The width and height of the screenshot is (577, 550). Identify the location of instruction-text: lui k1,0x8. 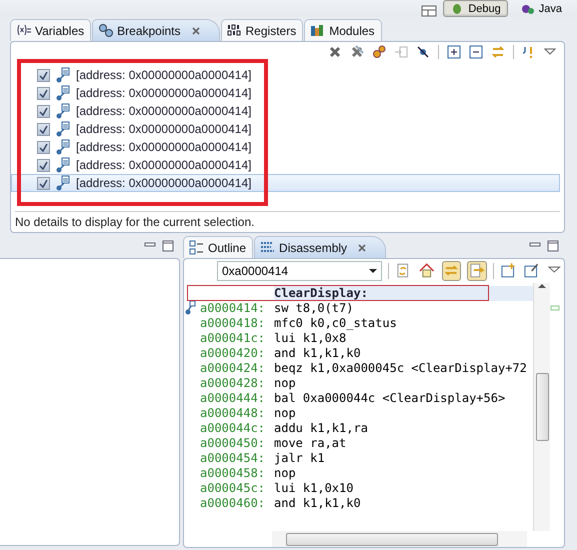
(310, 338).